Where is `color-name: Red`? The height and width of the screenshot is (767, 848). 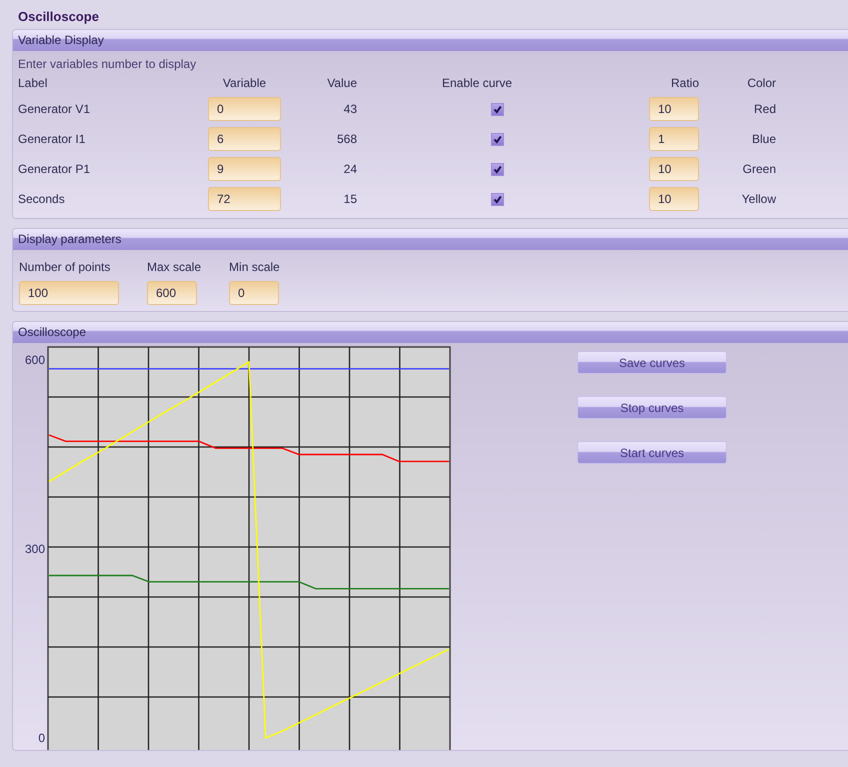 color-name: Red is located at coordinates (765, 109).